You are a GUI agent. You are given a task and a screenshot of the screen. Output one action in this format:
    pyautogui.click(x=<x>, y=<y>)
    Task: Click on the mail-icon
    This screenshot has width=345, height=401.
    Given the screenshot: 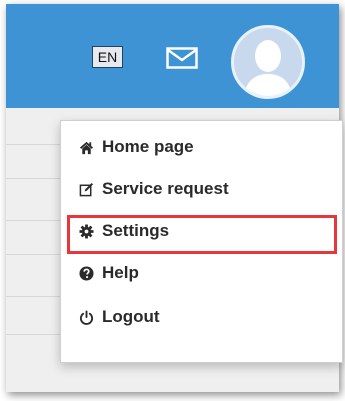 What is the action you would take?
    pyautogui.click(x=182, y=58)
    